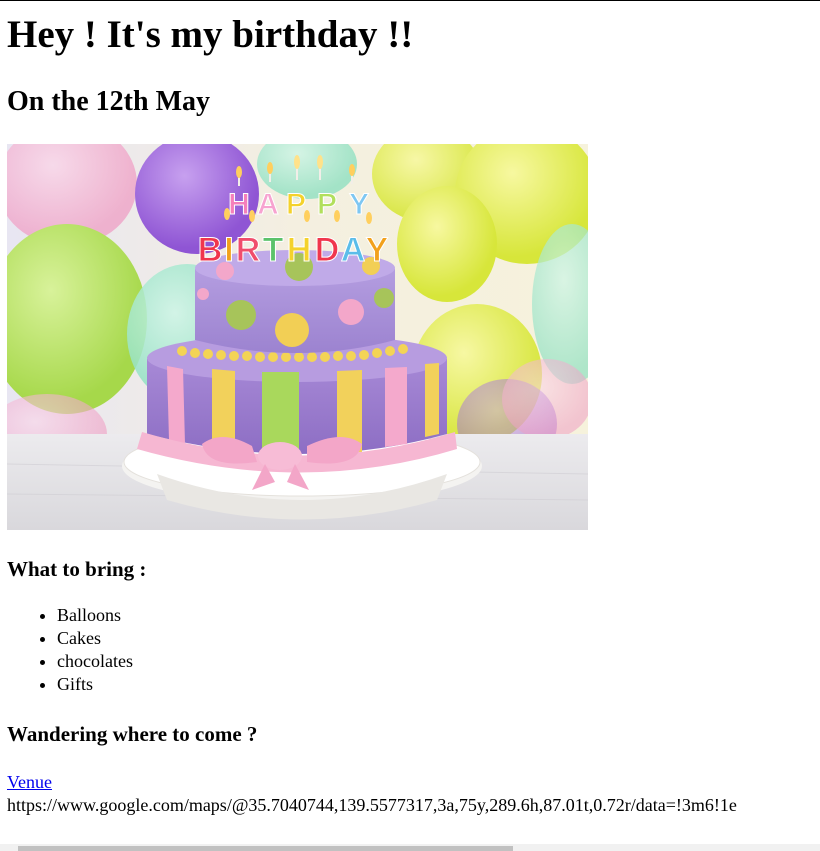  What do you see at coordinates (95, 684) in the screenshot?
I see `list-item: Gifts` at bounding box center [95, 684].